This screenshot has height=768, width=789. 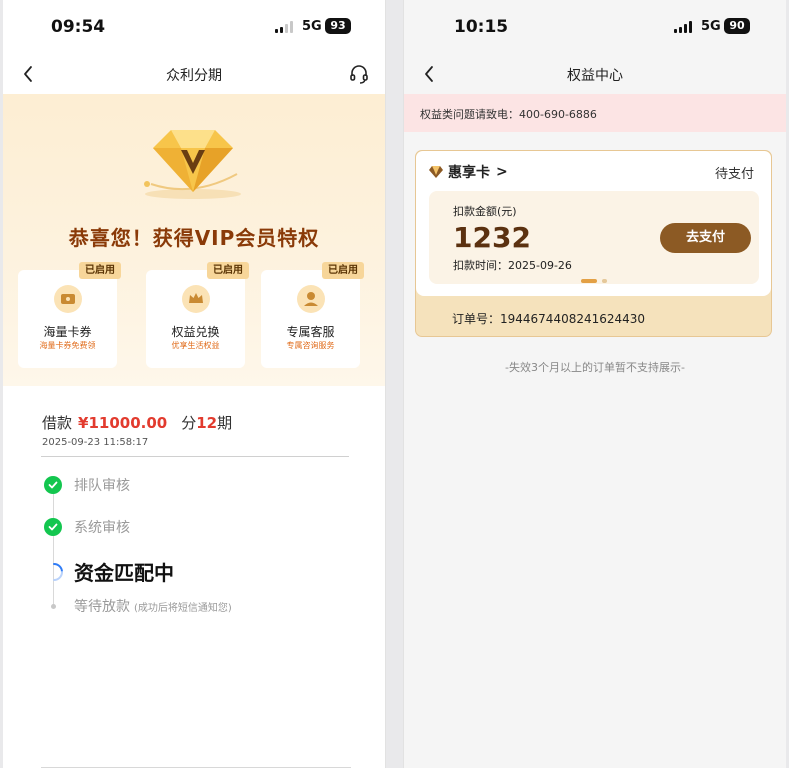 What do you see at coordinates (69, 315) in the screenshot?
I see `benefit-card-coupons: 已启用 海量卡券 海量卡券免费领` at bounding box center [69, 315].